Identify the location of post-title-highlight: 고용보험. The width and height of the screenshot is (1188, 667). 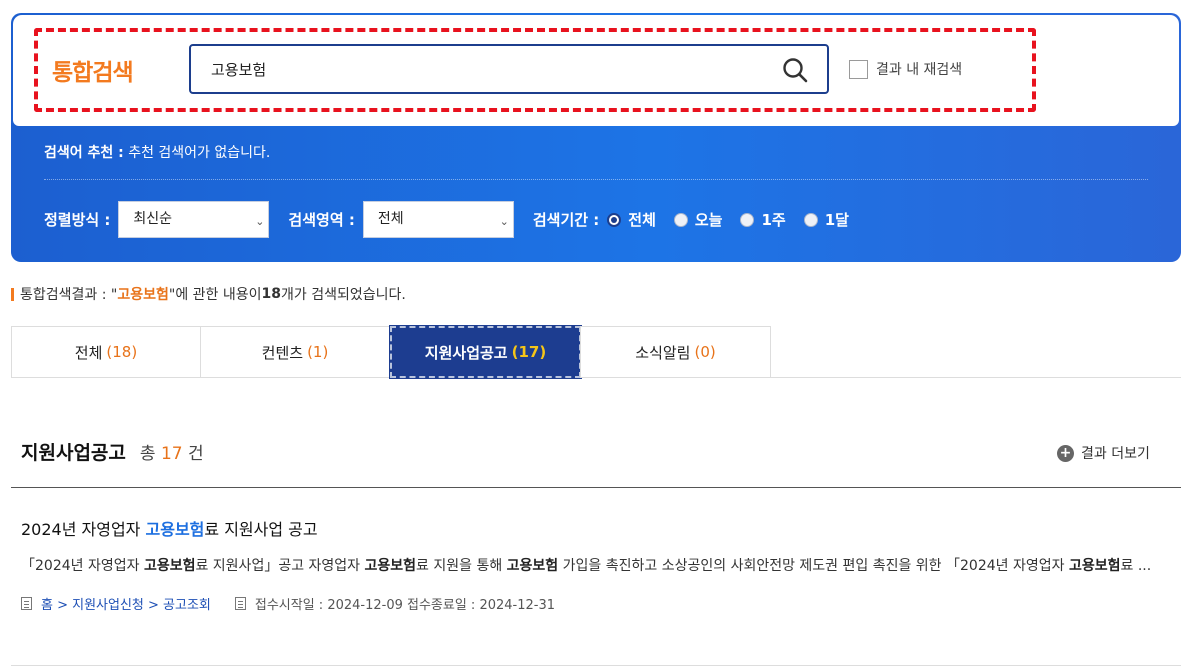
(175, 529).